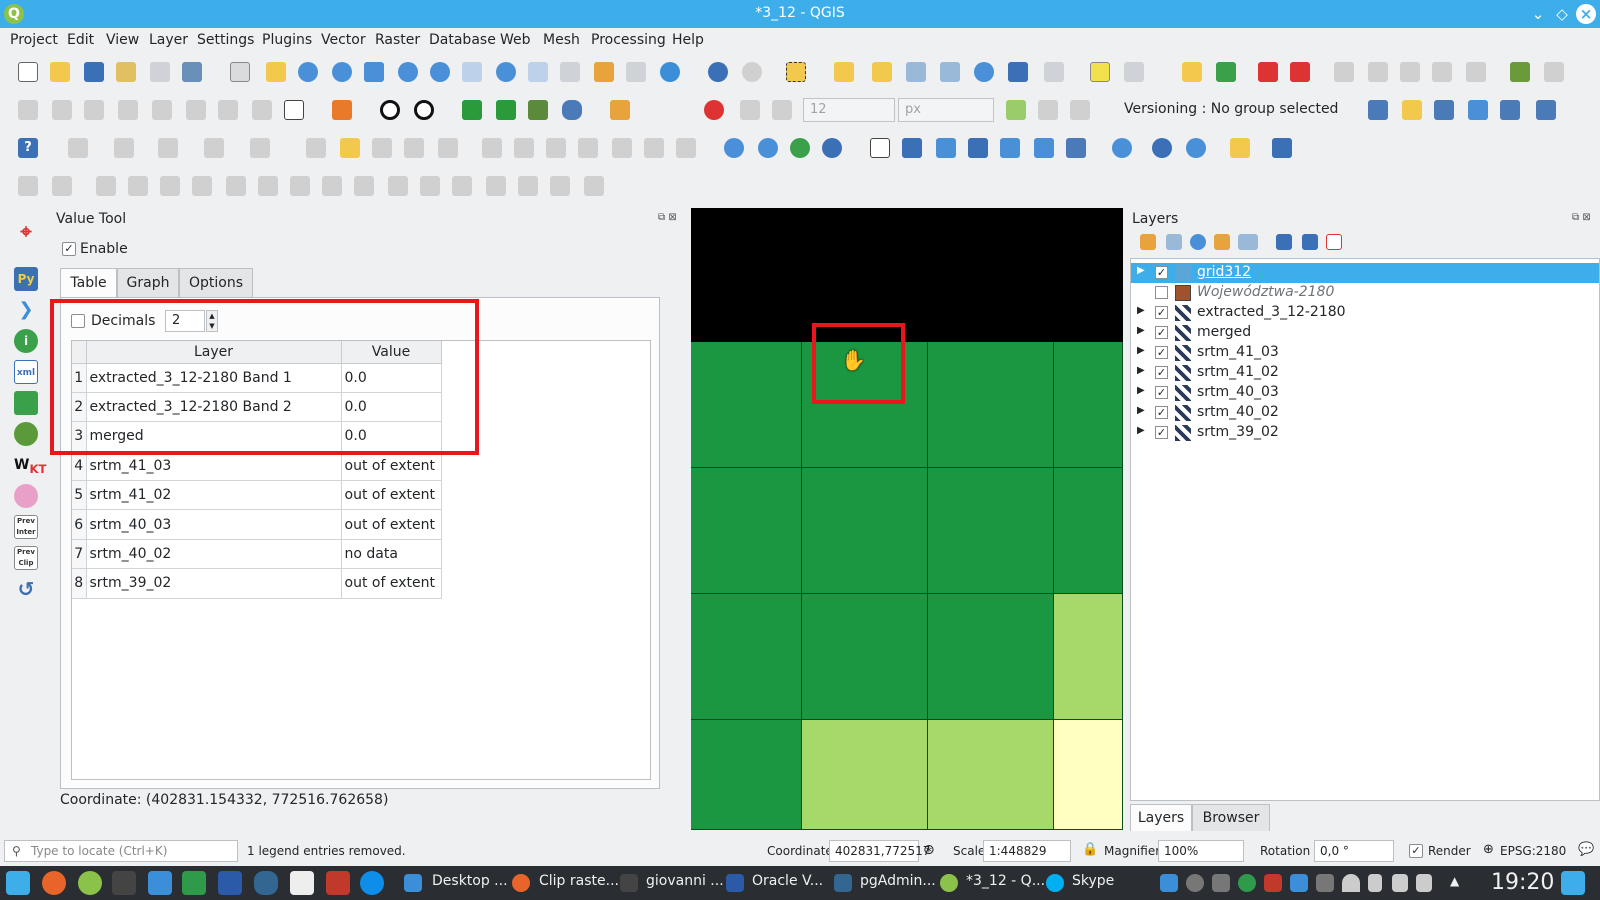 The width and height of the screenshot is (1600, 900). What do you see at coordinates (26, 279) in the screenshot?
I see `python-icon: Py` at bounding box center [26, 279].